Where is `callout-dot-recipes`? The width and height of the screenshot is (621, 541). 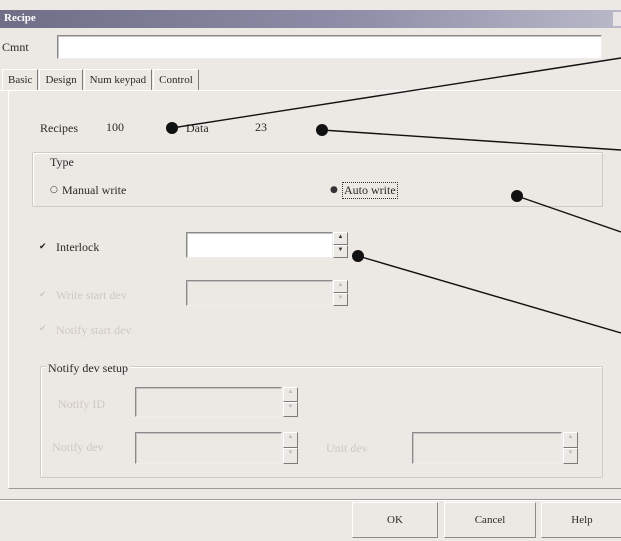
callout-dot-recipes is located at coordinates (172, 128).